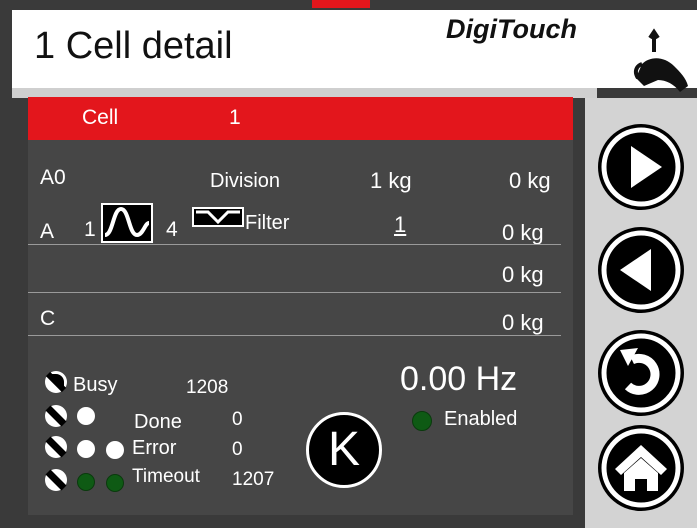 The height and width of the screenshot is (528, 697). I want to click on play-next-icon, so click(641, 167).